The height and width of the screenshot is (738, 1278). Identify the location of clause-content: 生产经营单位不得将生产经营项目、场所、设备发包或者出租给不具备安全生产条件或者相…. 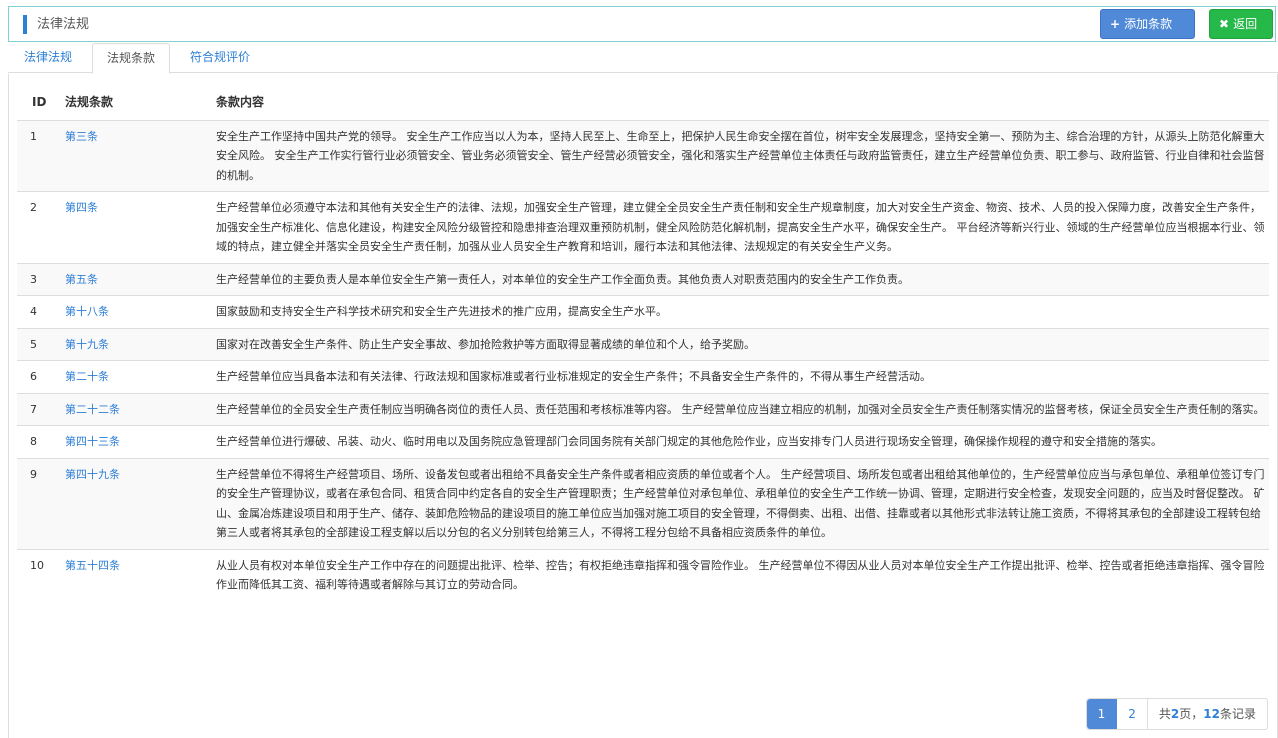
(742, 503).